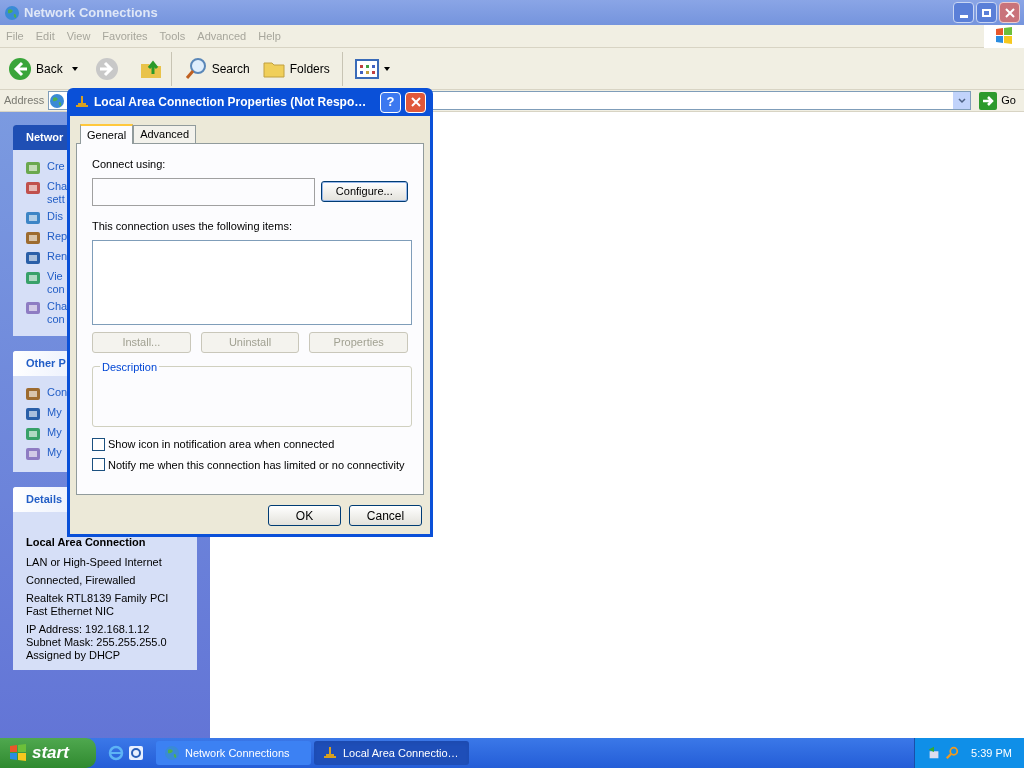 The width and height of the screenshot is (1024, 768). Describe the element at coordinates (94, 562) in the screenshot. I see `detail-text: LAN or High-Speed Internet` at that location.